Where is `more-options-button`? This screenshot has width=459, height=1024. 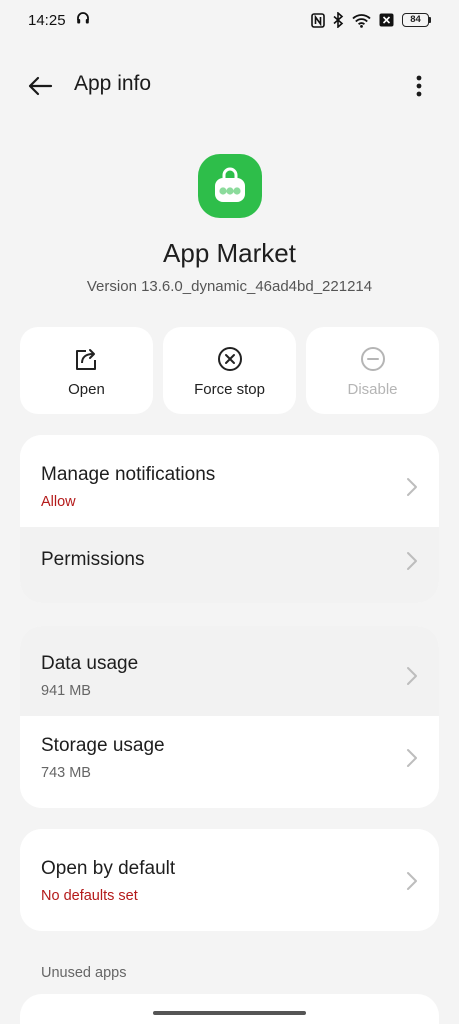
more-options-button is located at coordinates (419, 86).